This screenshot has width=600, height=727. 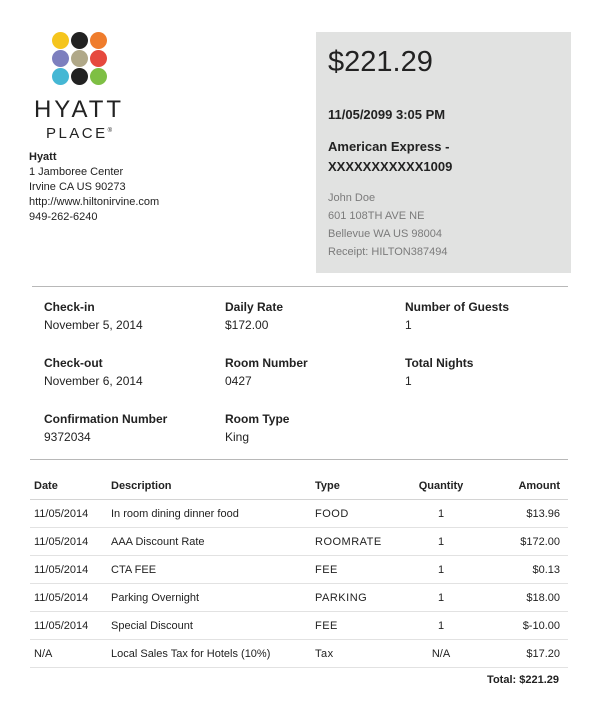 What do you see at coordinates (237, 437) in the screenshot?
I see `room-type-value: King` at bounding box center [237, 437].